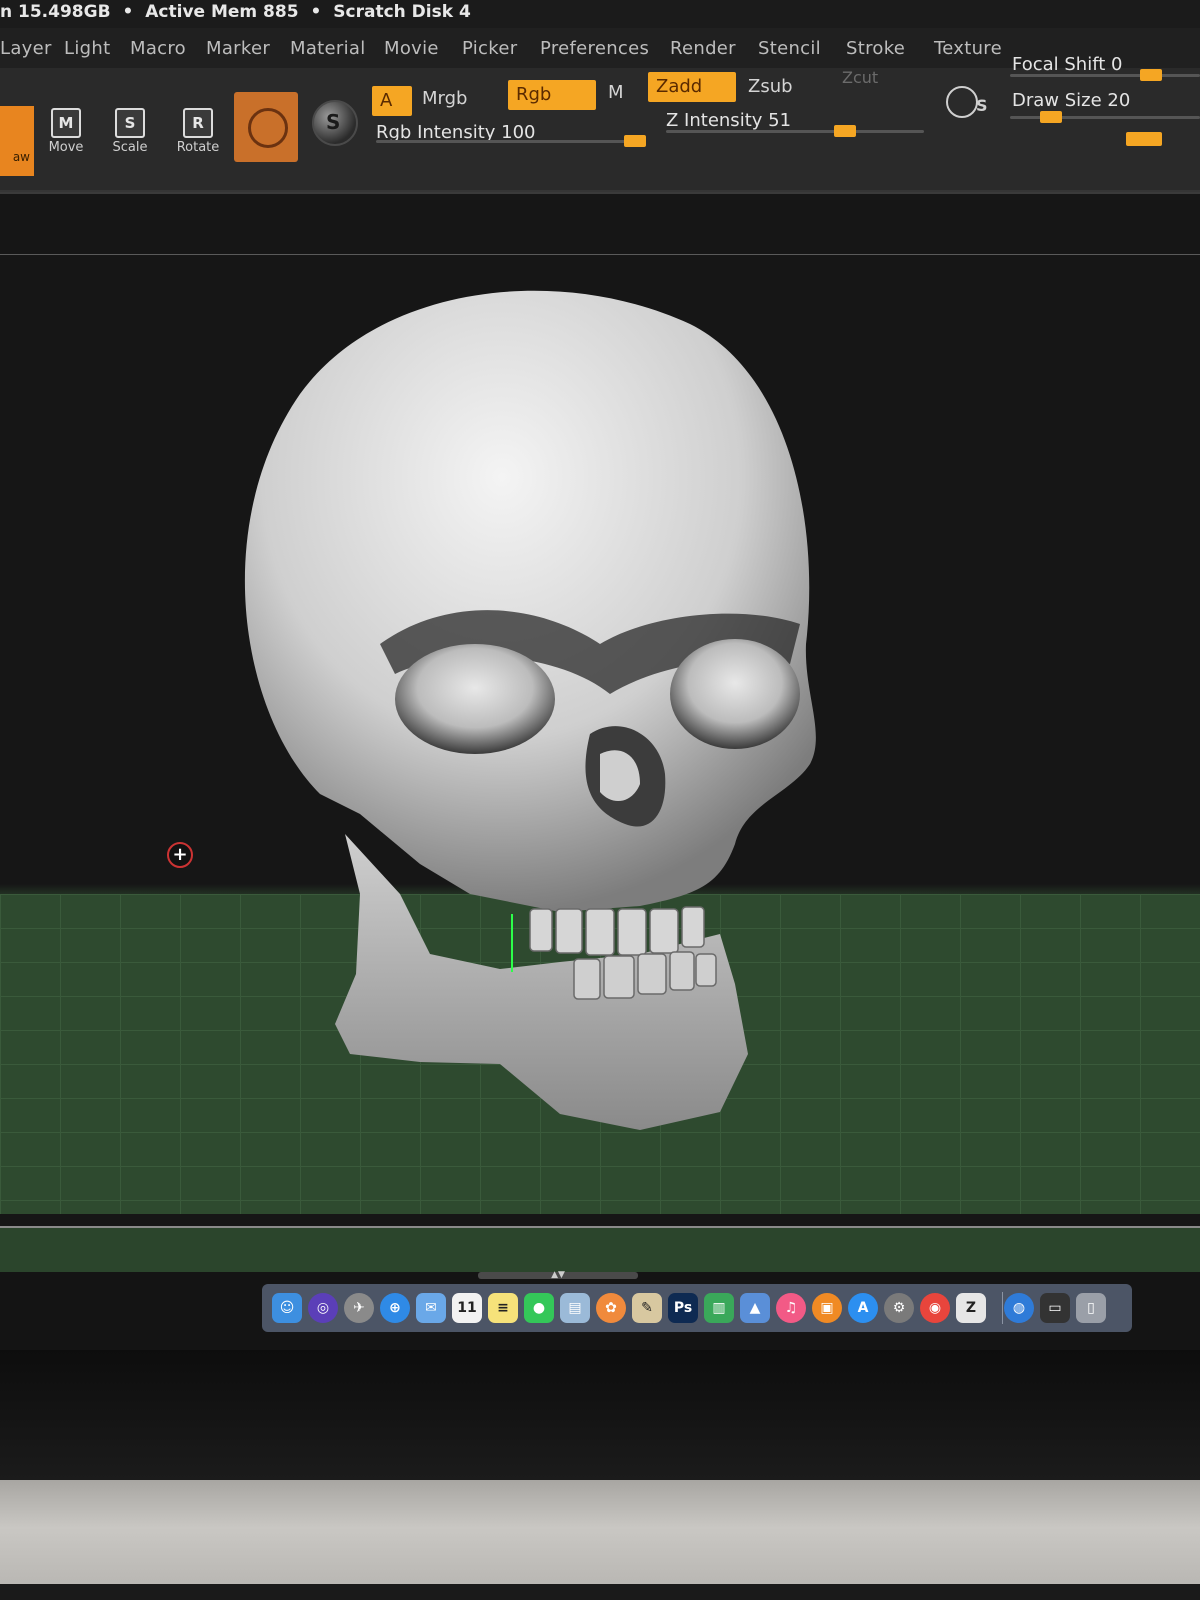 This screenshot has width=1200, height=1600. What do you see at coordinates (359, 1308) in the screenshot?
I see `launchpad-icon: ✈` at bounding box center [359, 1308].